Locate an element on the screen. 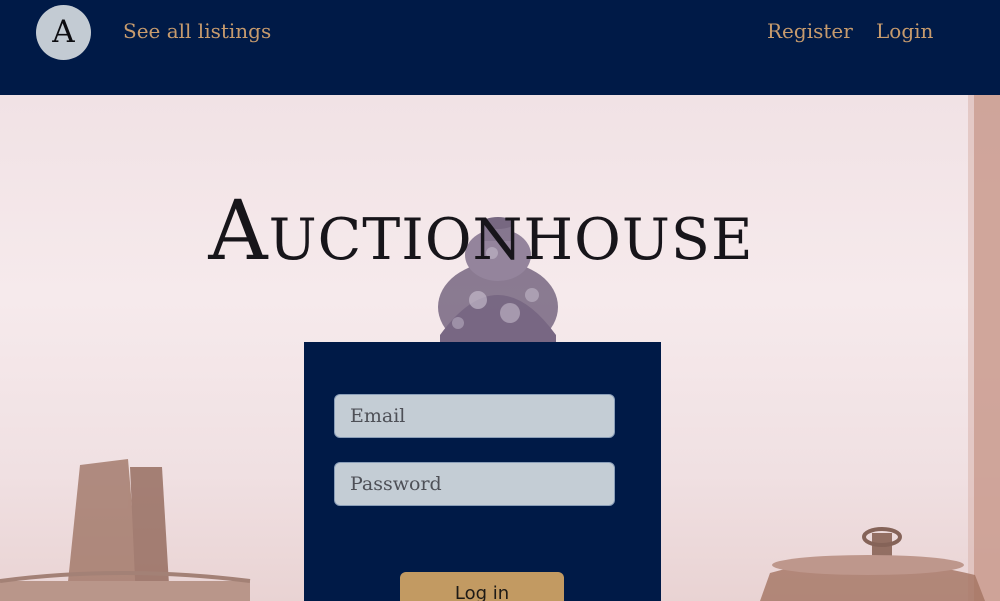 Image resolution: width=1000 pixels, height=601 pixels. hero-title: Auctionhouse is located at coordinates (481, 231).